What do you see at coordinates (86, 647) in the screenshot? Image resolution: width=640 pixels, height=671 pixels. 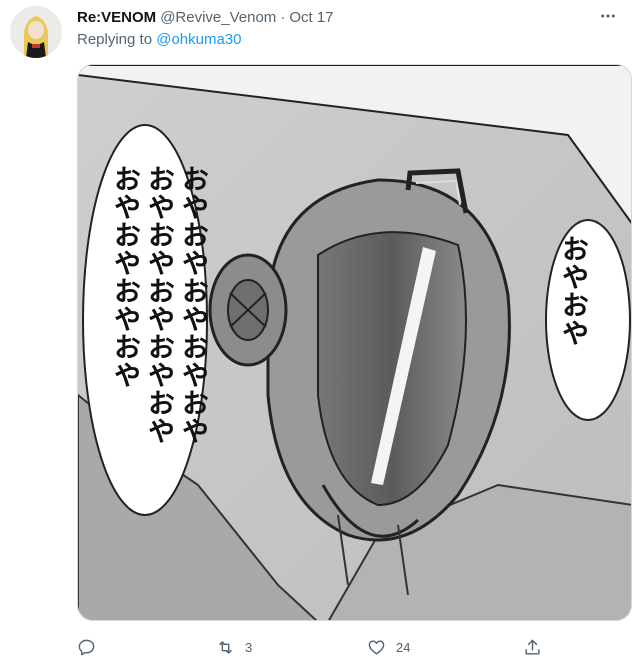 I see `reply-icon` at bounding box center [86, 647].